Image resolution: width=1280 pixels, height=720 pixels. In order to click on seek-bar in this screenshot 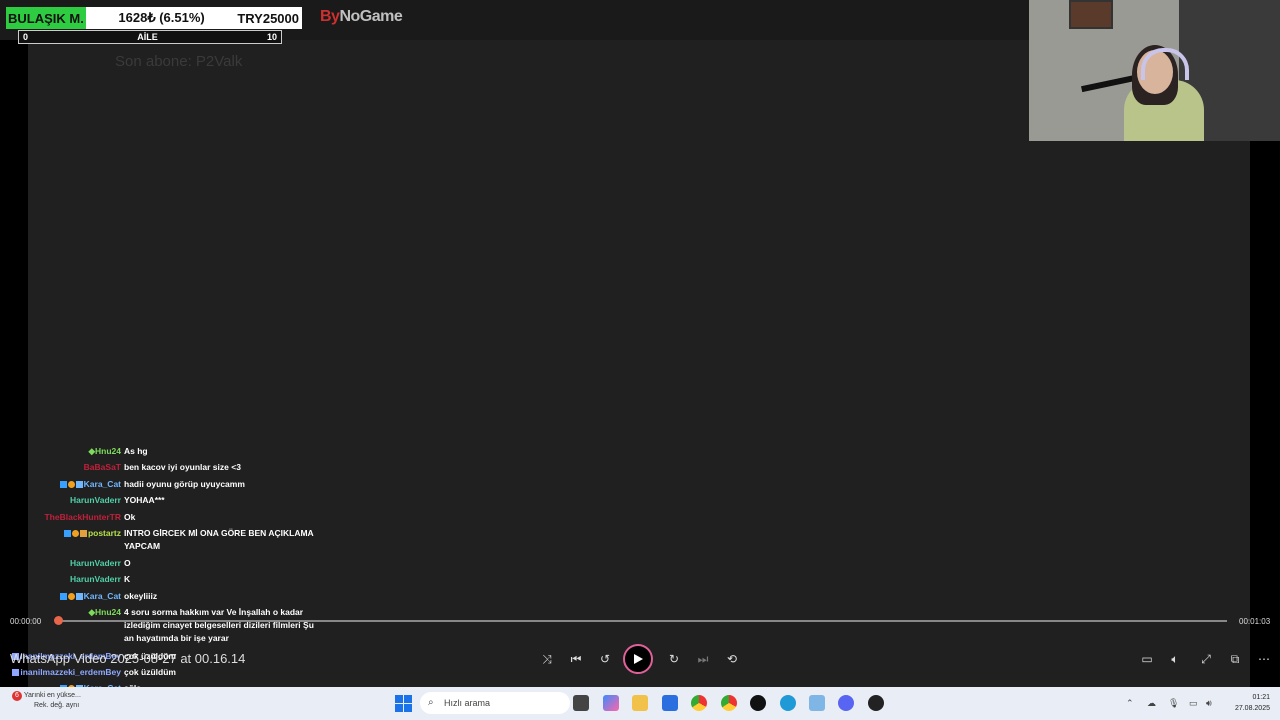, I will do `click(642, 621)`.